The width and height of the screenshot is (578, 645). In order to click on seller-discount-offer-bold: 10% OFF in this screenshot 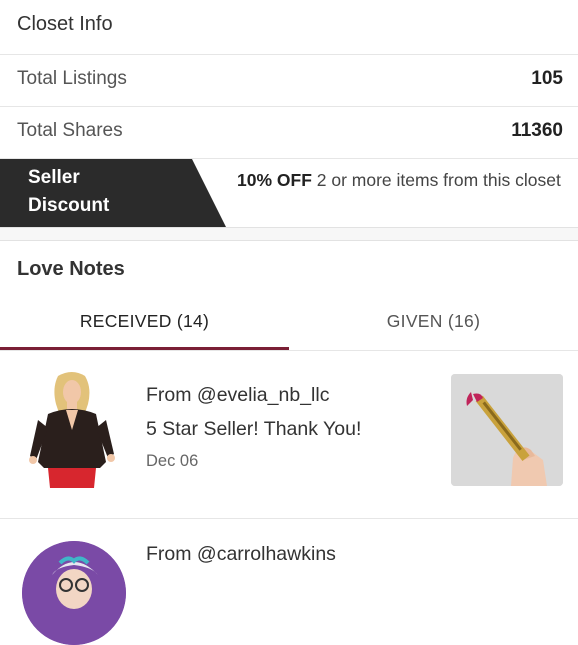, I will do `click(274, 180)`.